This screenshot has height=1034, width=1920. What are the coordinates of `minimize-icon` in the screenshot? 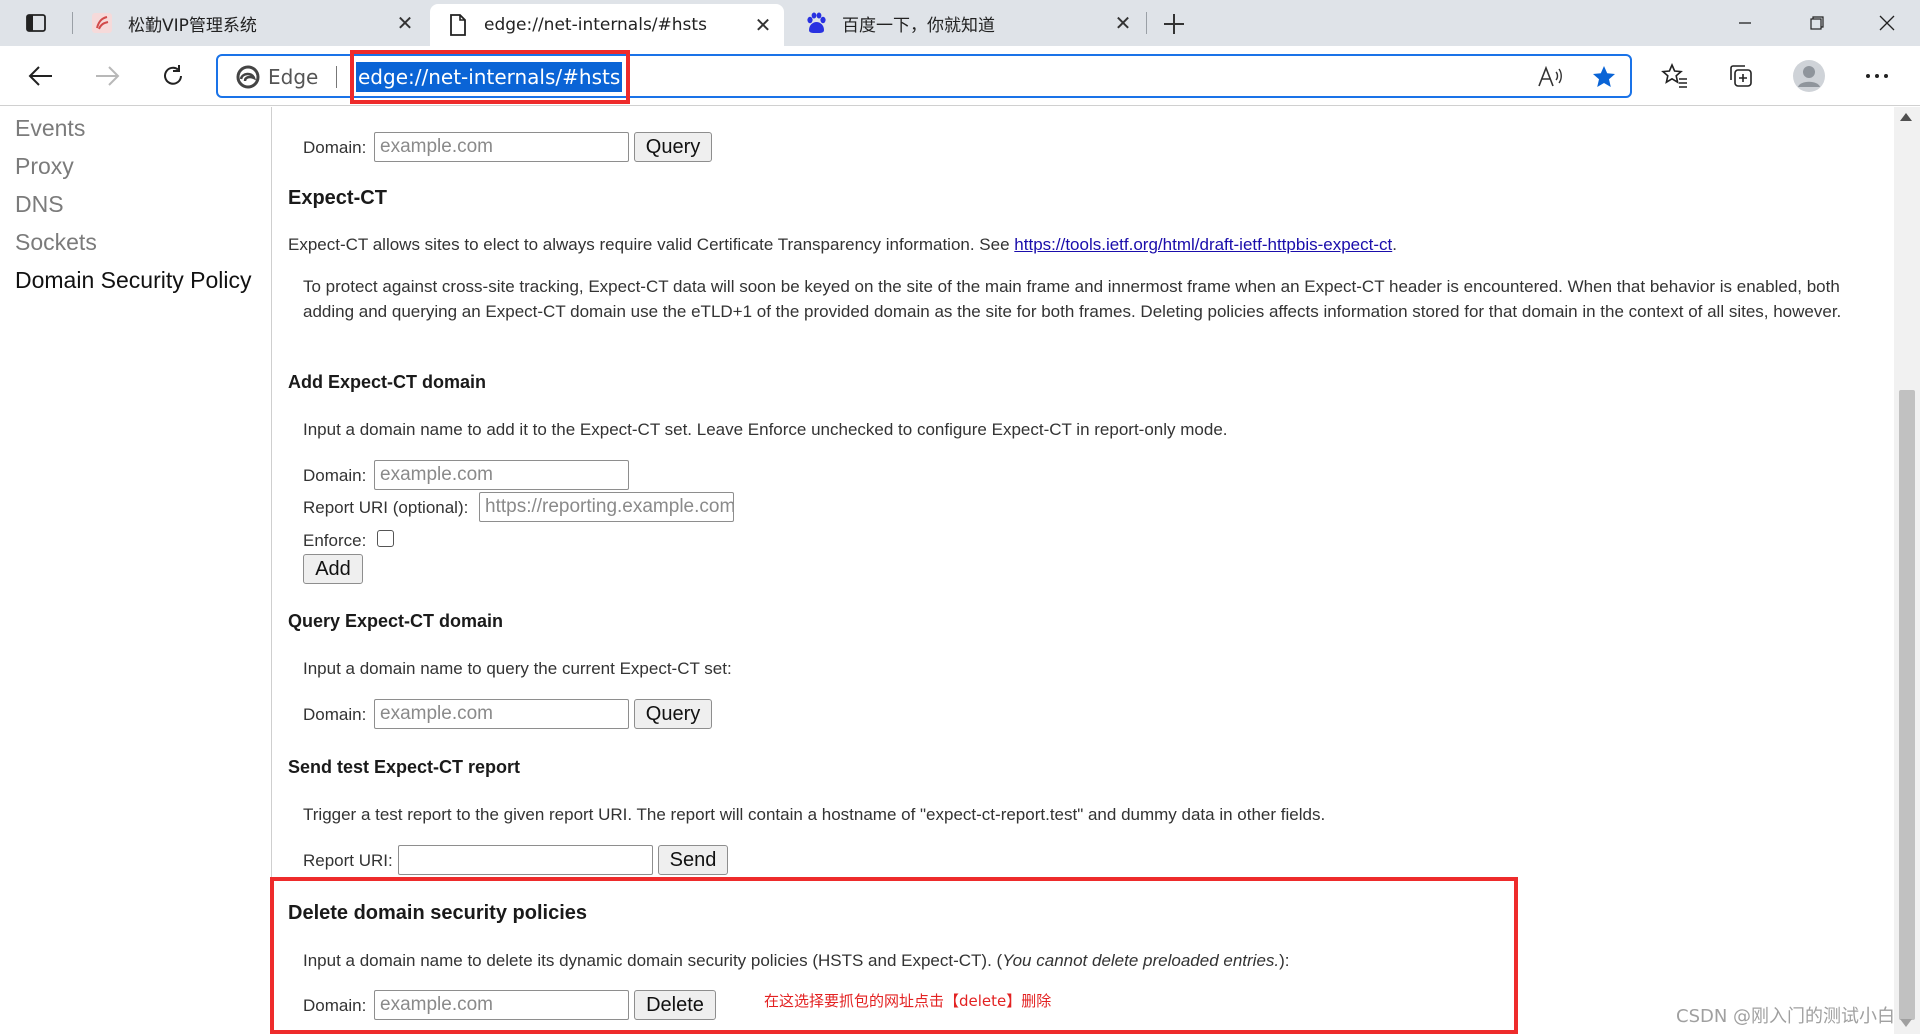 It's located at (1745, 23).